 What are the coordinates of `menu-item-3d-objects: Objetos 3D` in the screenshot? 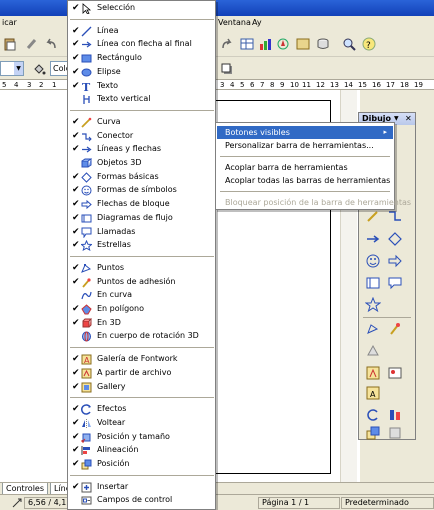 It's located at (141, 163).